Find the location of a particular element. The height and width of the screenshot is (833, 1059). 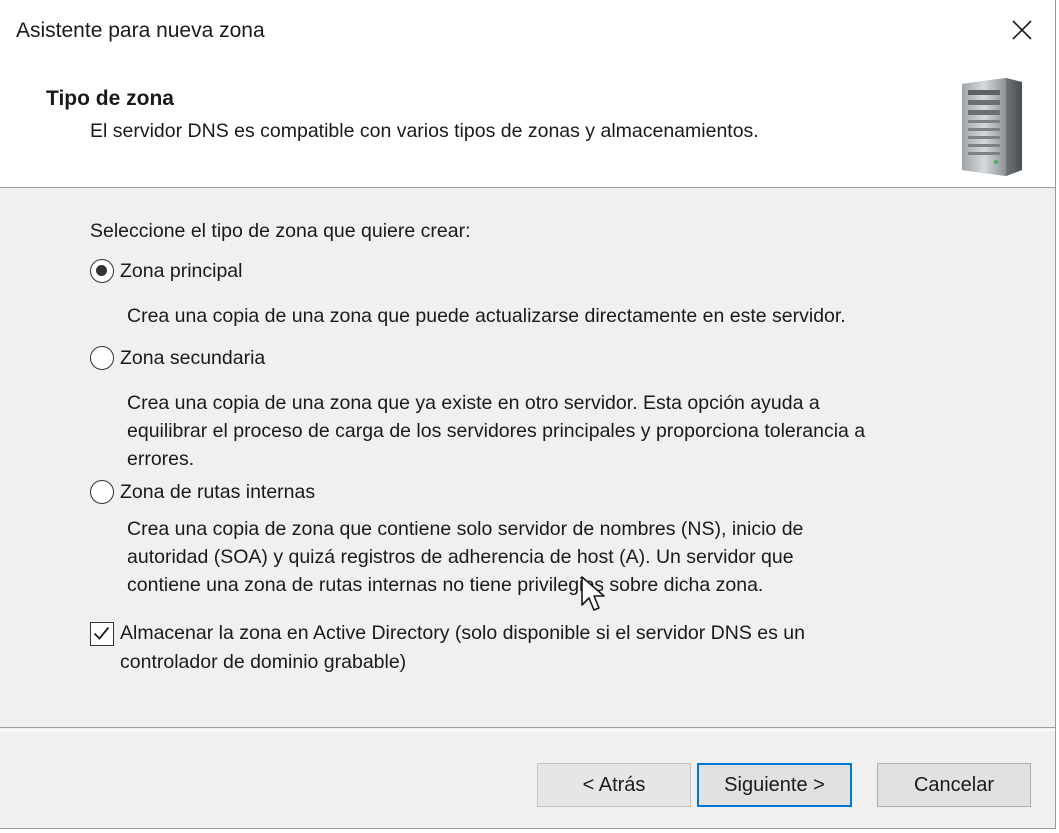

window-title: Asistente para nueva zona is located at coordinates (140, 30).